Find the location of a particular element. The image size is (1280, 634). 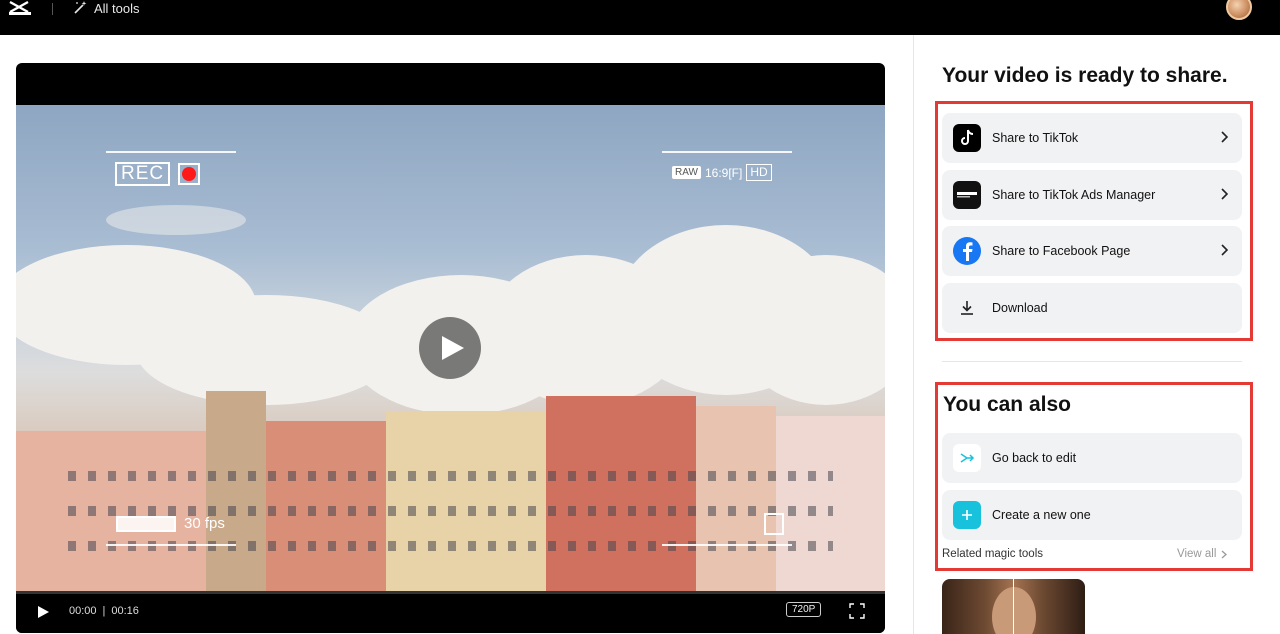

thumbnail-portrait is located at coordinates (1014, 610).